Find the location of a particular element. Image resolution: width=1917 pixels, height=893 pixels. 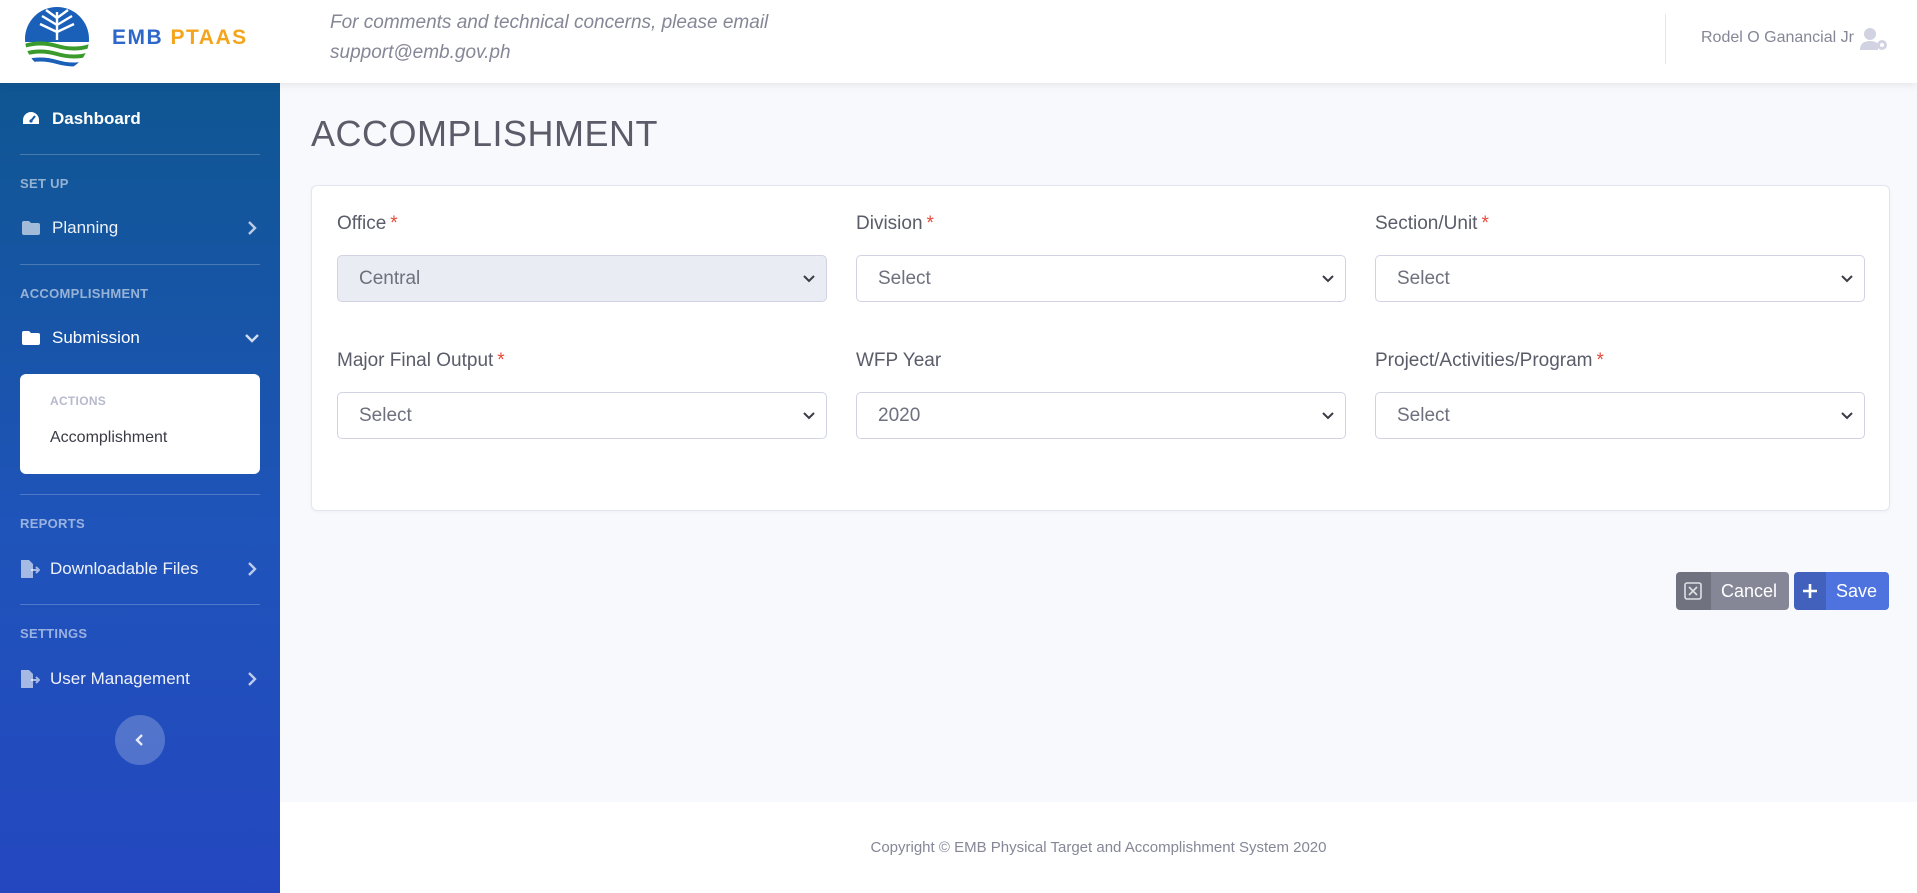

topbar-divider is located at coordinates (1665, 39).